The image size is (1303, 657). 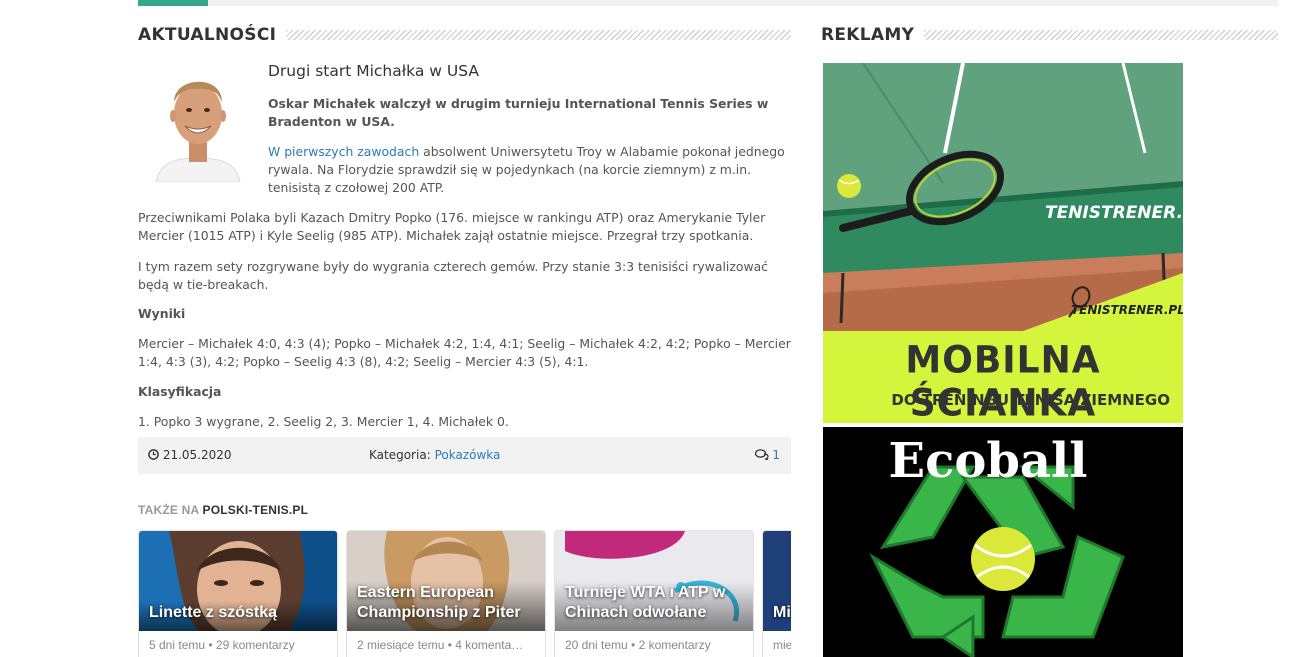 What do you see at coordinates (761, 455) in the screenshot?
I see `comments-icon` at bounding box center [761, 455].